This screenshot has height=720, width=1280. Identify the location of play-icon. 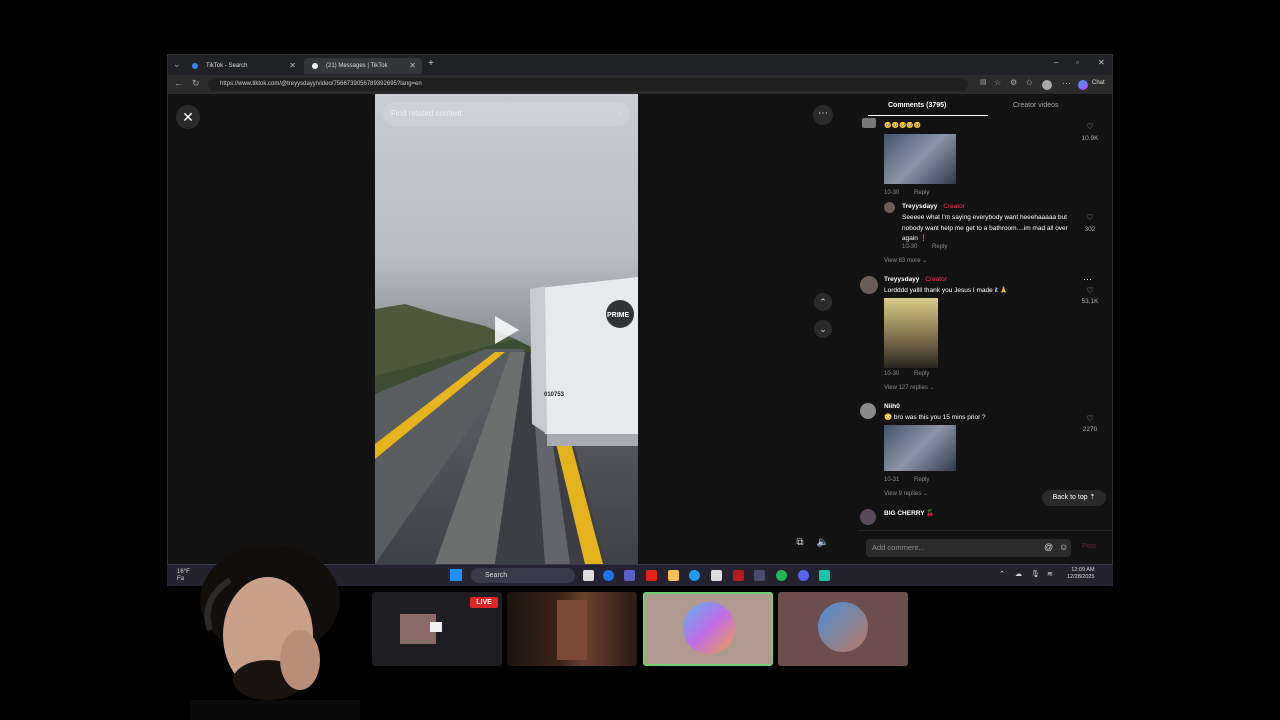
(507, 330).